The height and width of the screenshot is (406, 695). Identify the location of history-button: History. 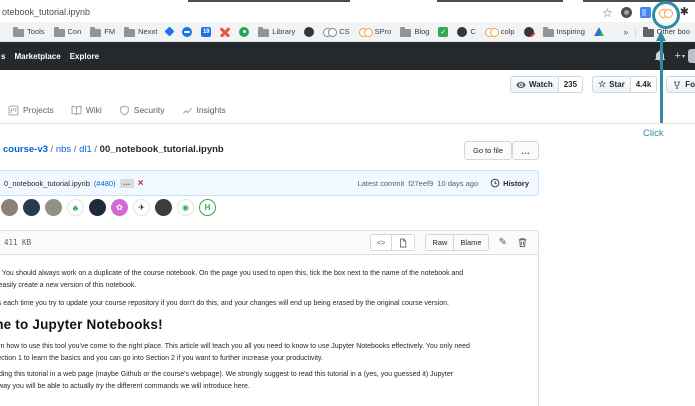
(509, 183).